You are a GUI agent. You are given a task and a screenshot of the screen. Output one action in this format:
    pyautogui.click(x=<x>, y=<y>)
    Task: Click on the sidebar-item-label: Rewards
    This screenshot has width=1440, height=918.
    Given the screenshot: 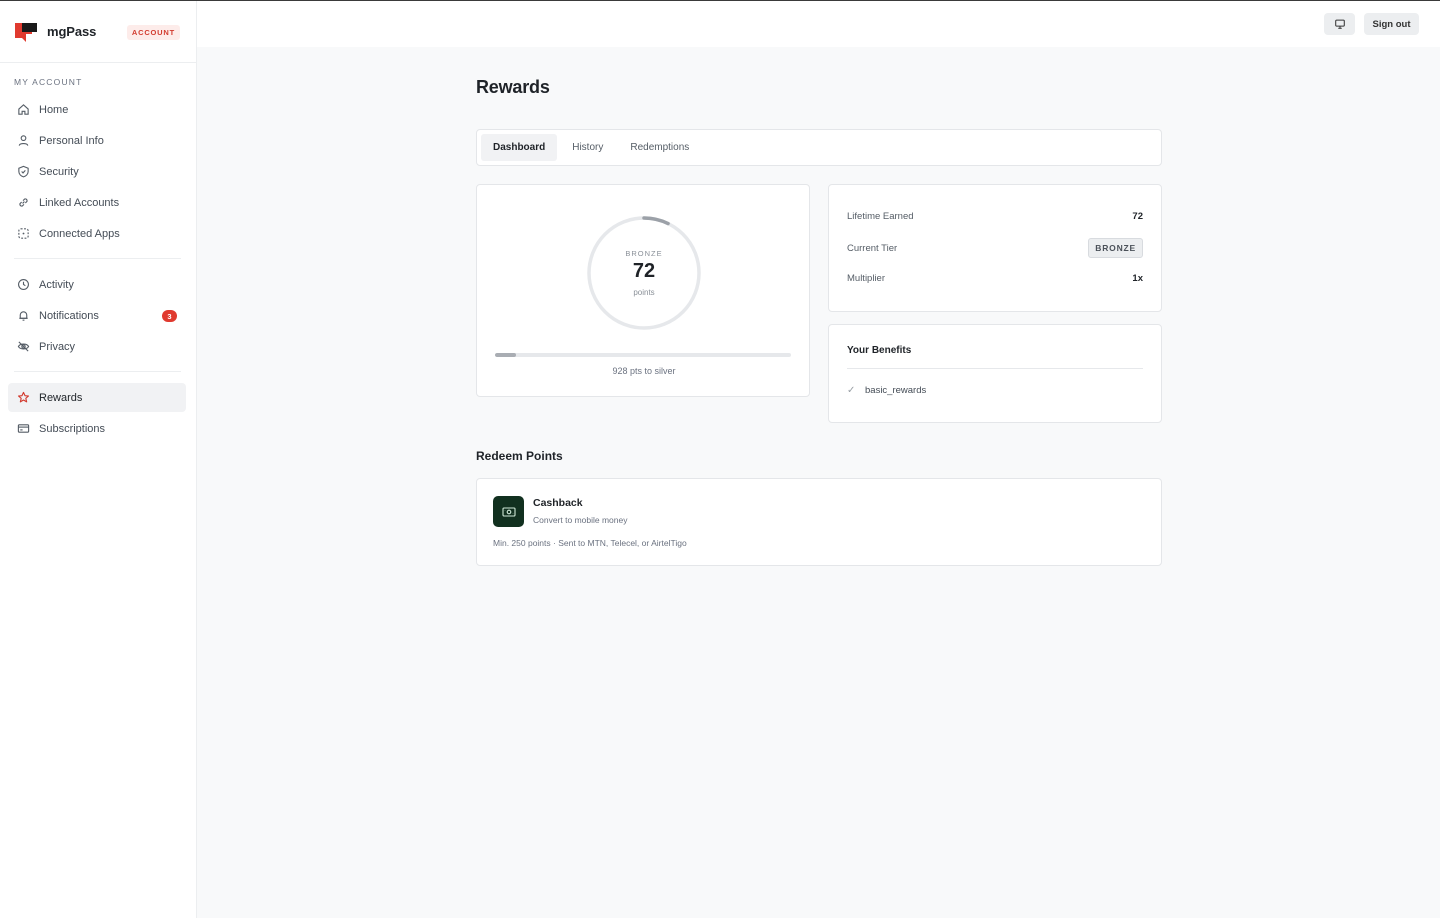 What is the action you would take?
    pyautogui.click(x=61, y=397)
    